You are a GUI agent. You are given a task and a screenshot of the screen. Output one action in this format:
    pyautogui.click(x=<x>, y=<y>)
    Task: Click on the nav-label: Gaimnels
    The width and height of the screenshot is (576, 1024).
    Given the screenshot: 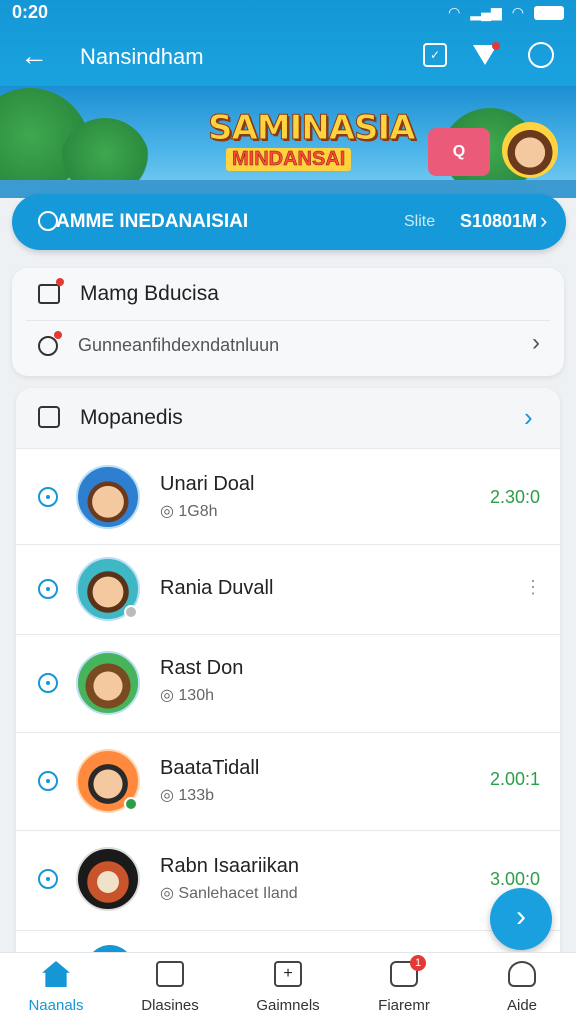 What is the action you would take?
    pyautogui.click(x=288, y=1005)
    